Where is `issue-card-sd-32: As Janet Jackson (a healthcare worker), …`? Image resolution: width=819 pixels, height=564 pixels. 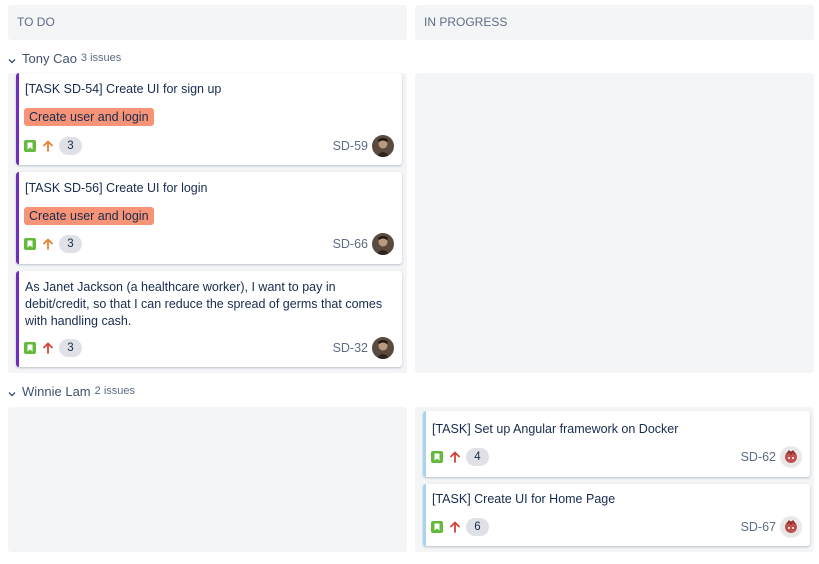
issue-card-sd-32: As Janet Jackson (a healthcare worker), … is located at coordinates (209, 319).